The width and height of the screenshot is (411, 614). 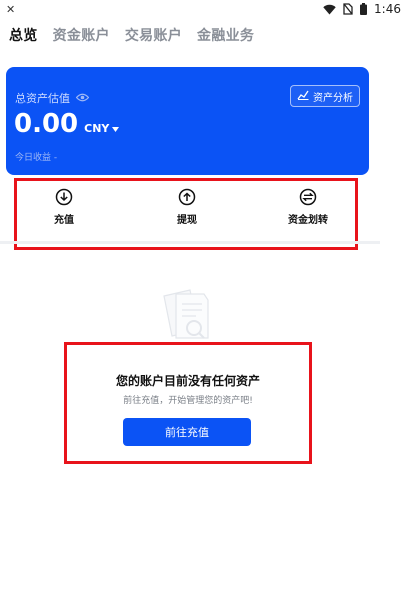 What do you see at coordinates (329, 9) in the screenshot?
I see `wifi-icon` at bounding box center [329, 9].